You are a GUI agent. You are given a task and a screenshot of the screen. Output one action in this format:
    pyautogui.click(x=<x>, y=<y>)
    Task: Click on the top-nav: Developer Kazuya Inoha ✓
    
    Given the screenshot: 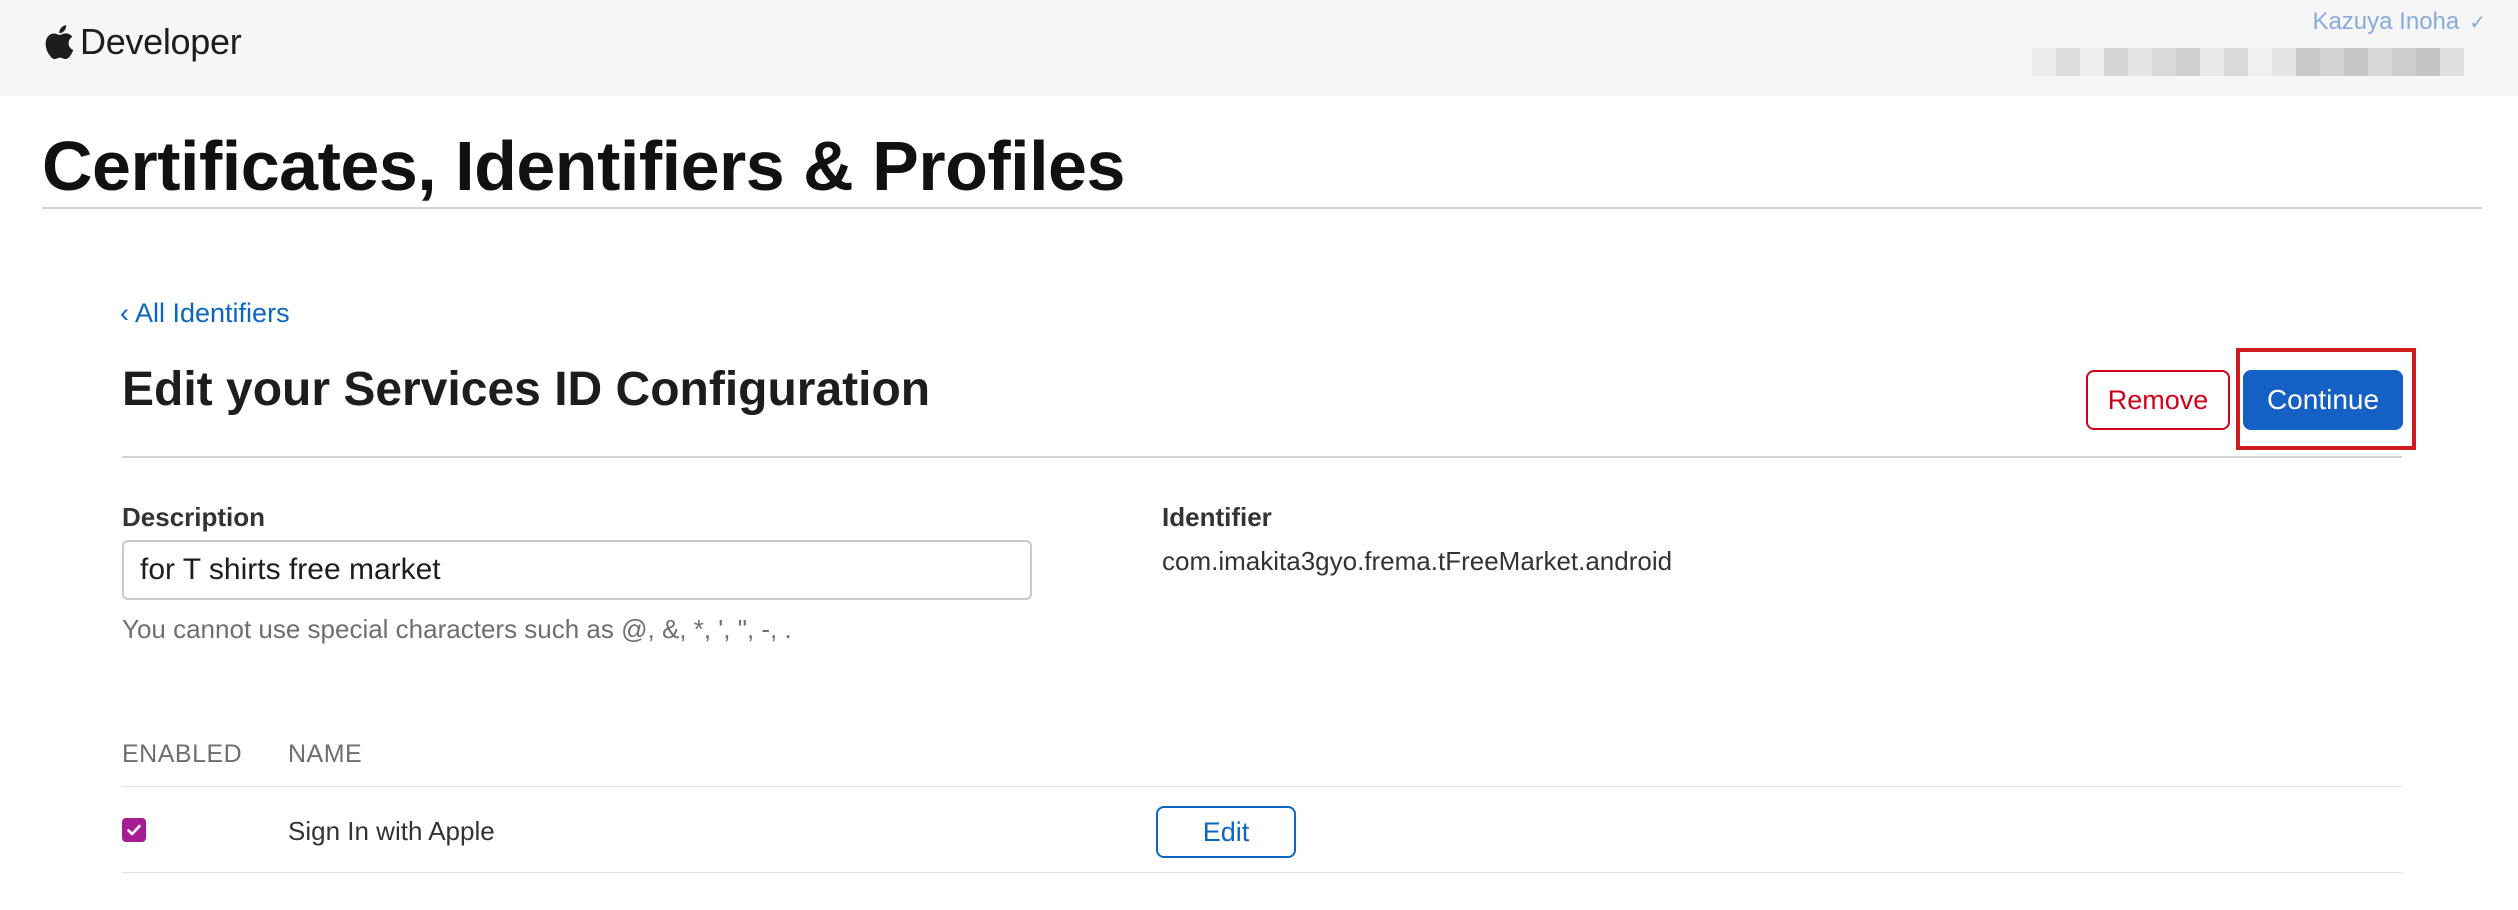 What is the action you would take?
    pyautogui.click(x=1259, y=48)
    